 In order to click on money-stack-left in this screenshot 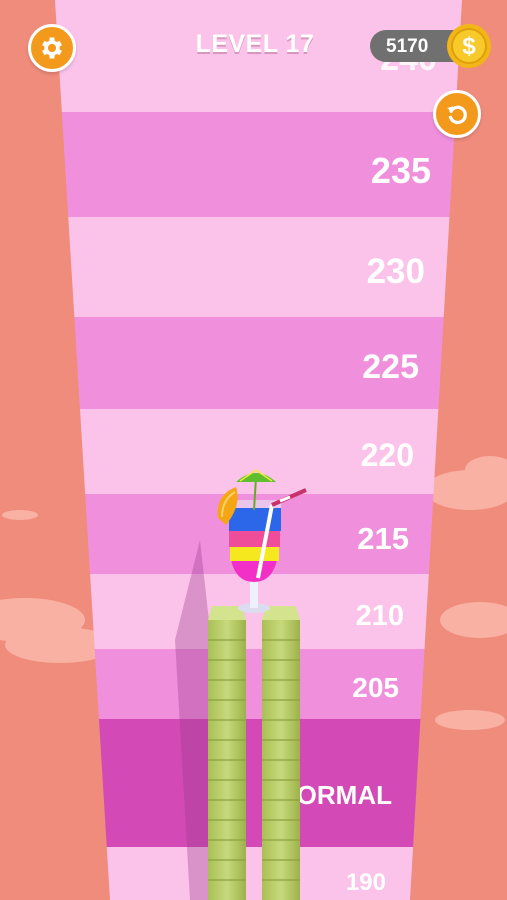, I will do `click(227, 753)`.